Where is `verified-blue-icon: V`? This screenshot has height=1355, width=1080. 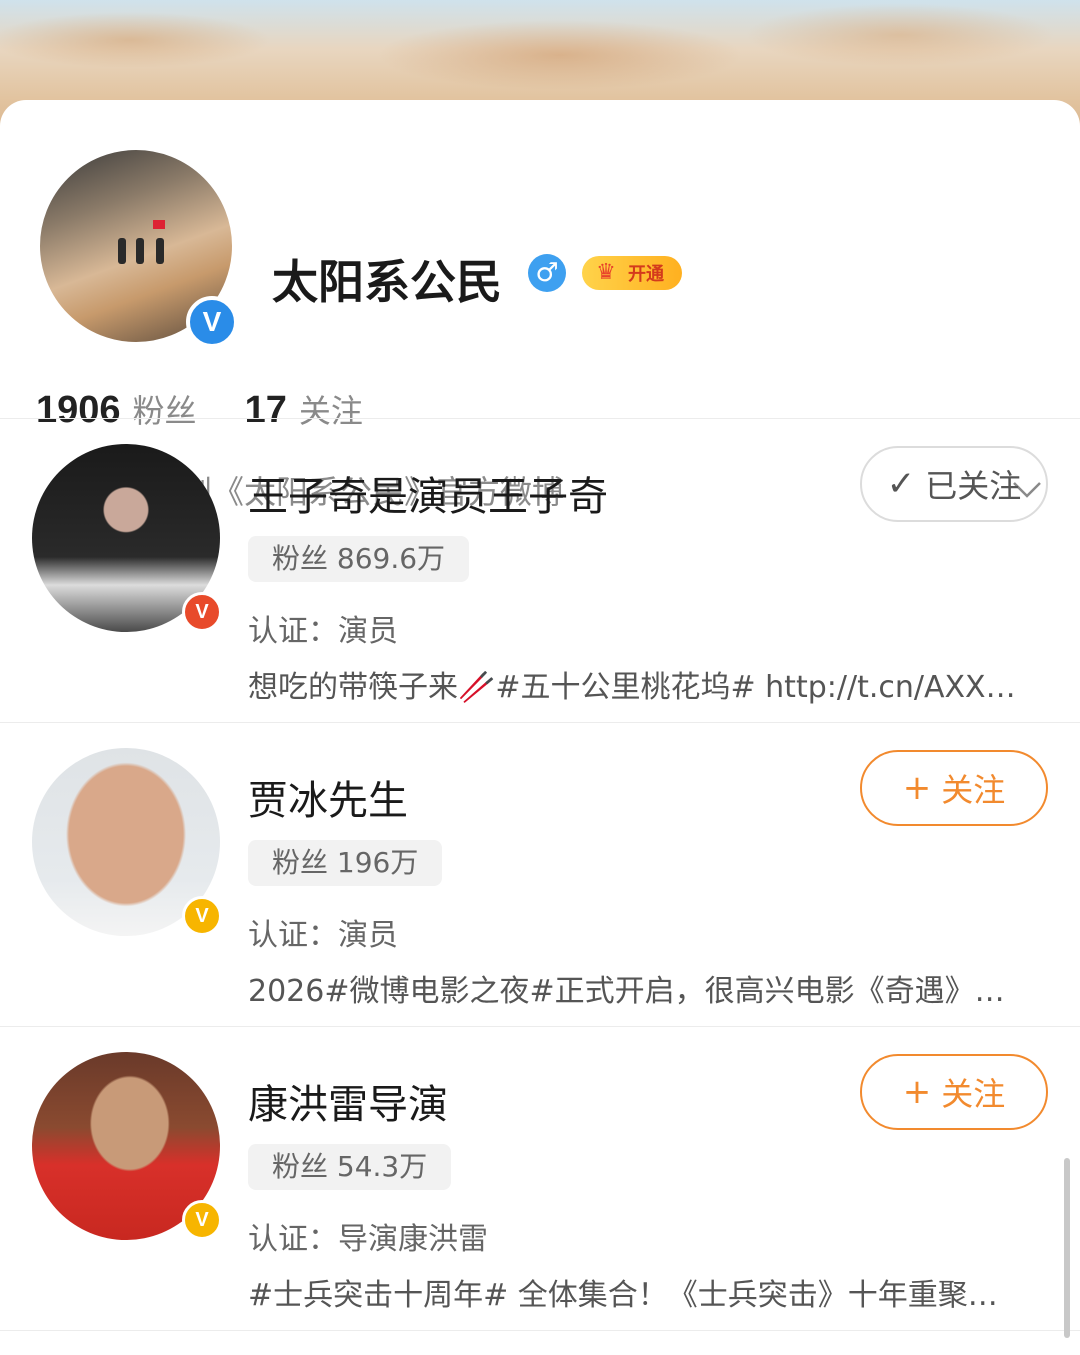
verified-blue-icon: V is located at coordinates (212, 322).